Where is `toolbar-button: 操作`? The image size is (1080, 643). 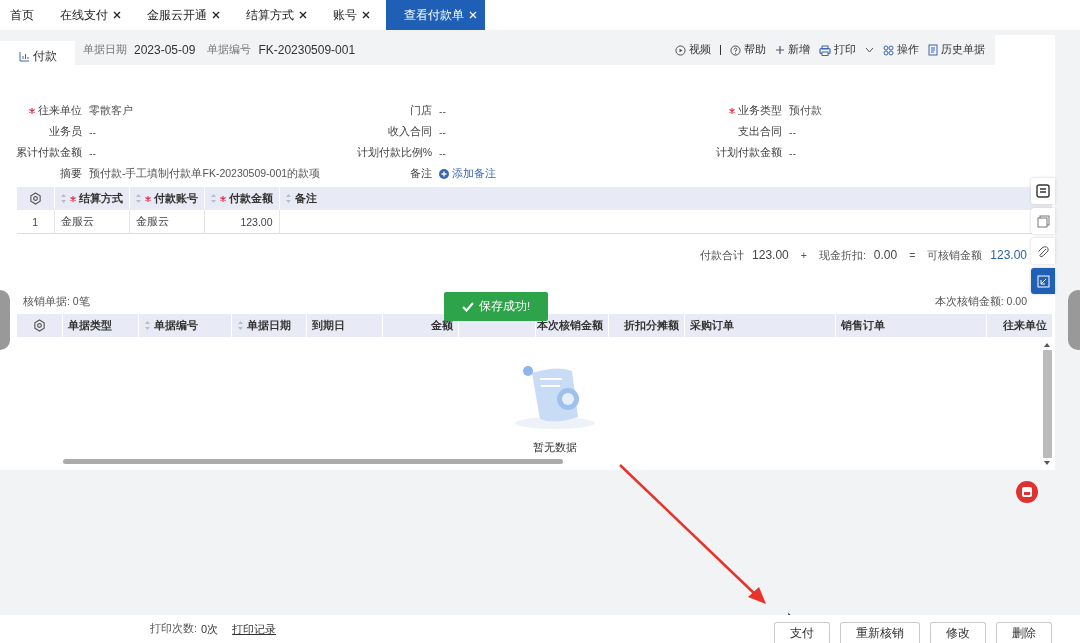
toolbar-button: 操作 is located at coordinates (901, 50).